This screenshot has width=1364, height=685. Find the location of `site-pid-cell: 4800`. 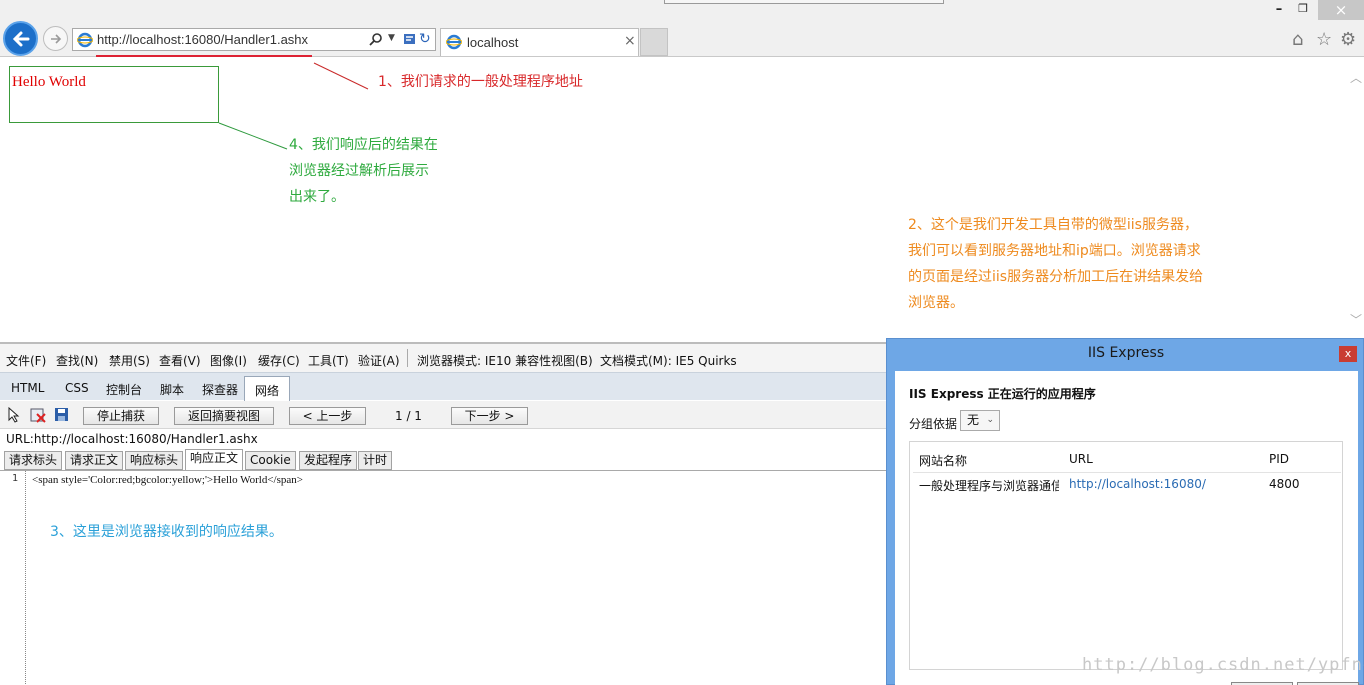

site-pid-cell: 4800 is located at coordinates (1284, 484).